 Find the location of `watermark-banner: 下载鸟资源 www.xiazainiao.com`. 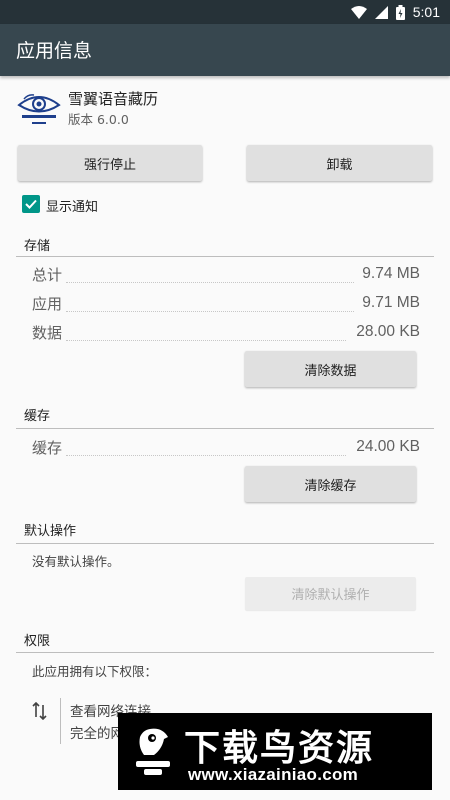

watermark-banner: 下载鸟资源 www.xiazainiao.com is located at coordinates (275, 751).